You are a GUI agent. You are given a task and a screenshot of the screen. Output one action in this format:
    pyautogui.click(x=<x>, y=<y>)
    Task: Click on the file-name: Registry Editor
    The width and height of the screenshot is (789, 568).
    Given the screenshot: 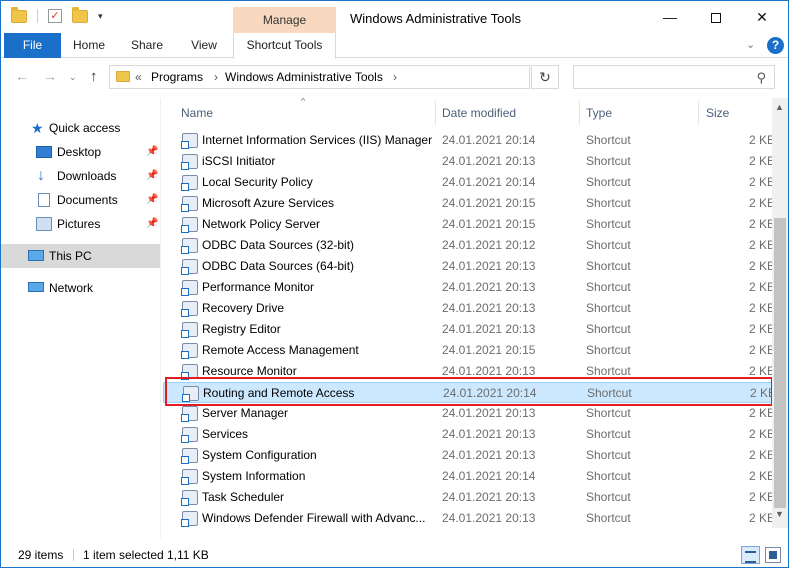 What is the action you would take?
    pyautogui.click(x=241, y=329)
    